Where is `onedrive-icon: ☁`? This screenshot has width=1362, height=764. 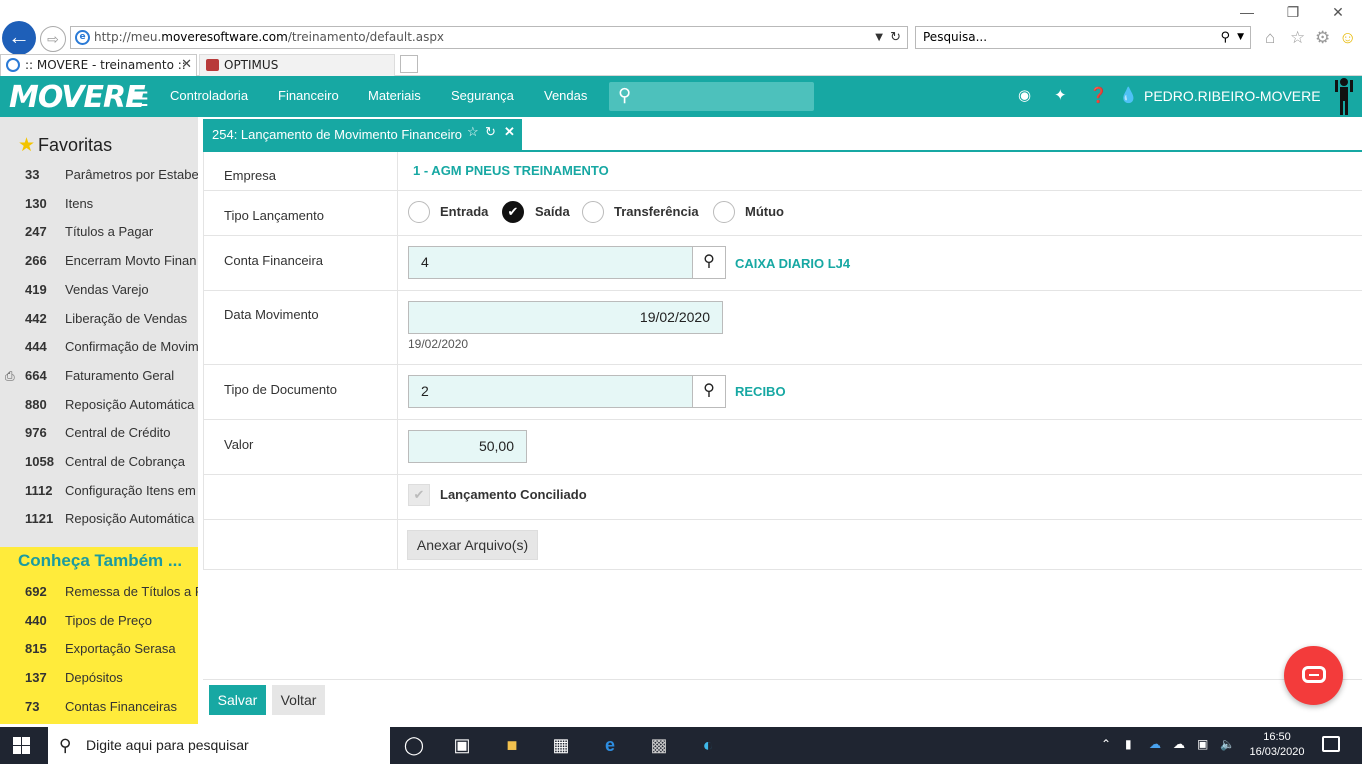 onedrive-icon: ☁ is located at coordinates (1155, 744).